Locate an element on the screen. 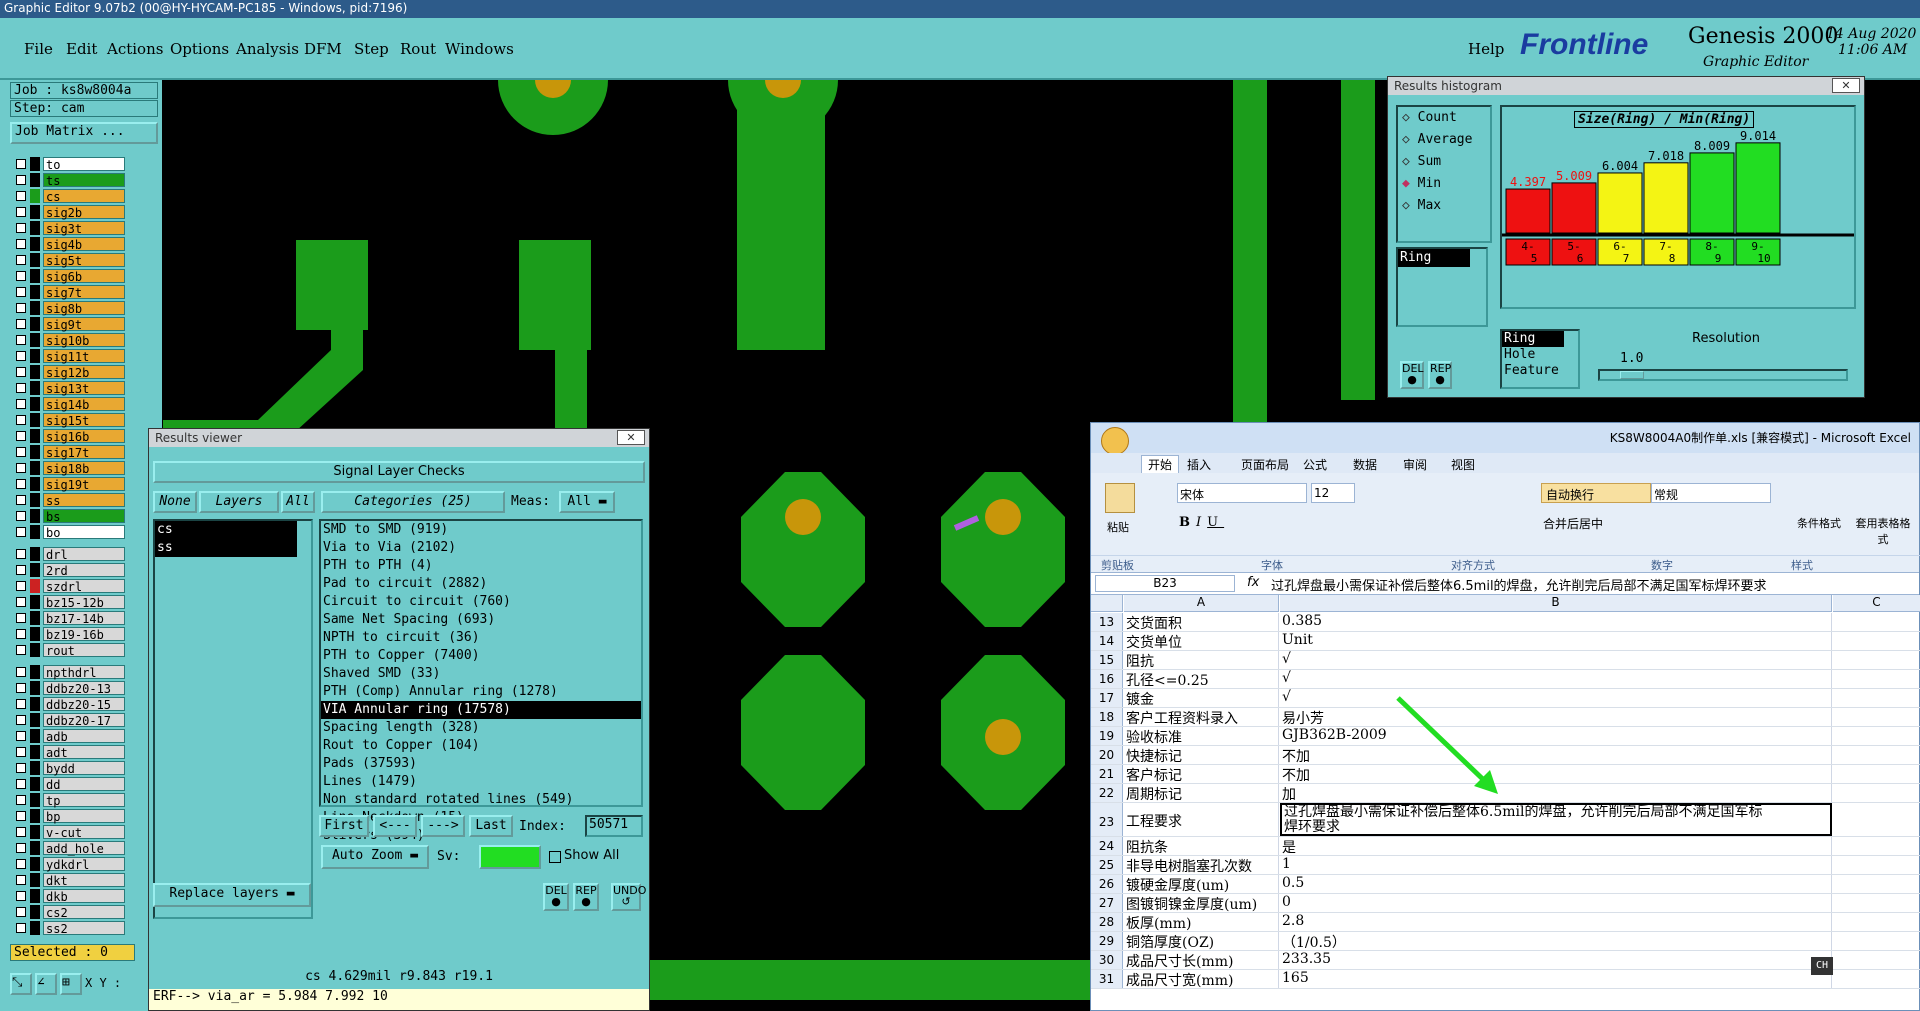 This screenshot has height=1011, width=1920. categories-button: Categories (25) is located at coordinates (413, 502).